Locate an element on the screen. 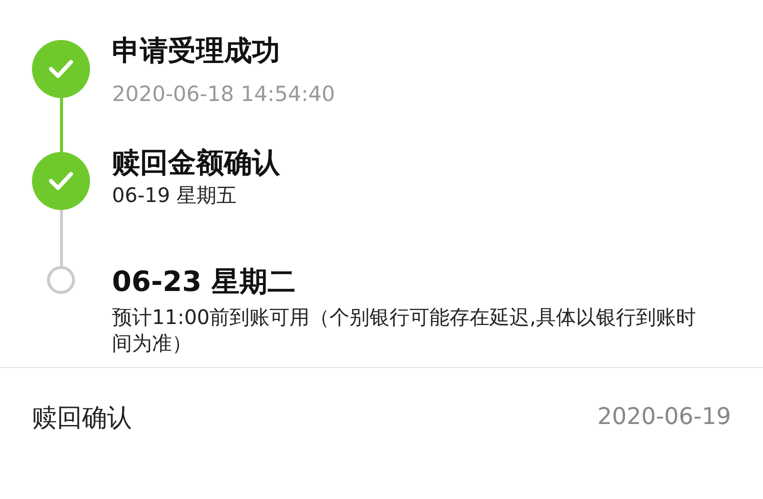 This screenshot has height=499, width=763. step-note: 预计11:00前到账可用（个别银行可能存在延迟,具体以银行到账时间为准） is located at coordinates (404, 330).